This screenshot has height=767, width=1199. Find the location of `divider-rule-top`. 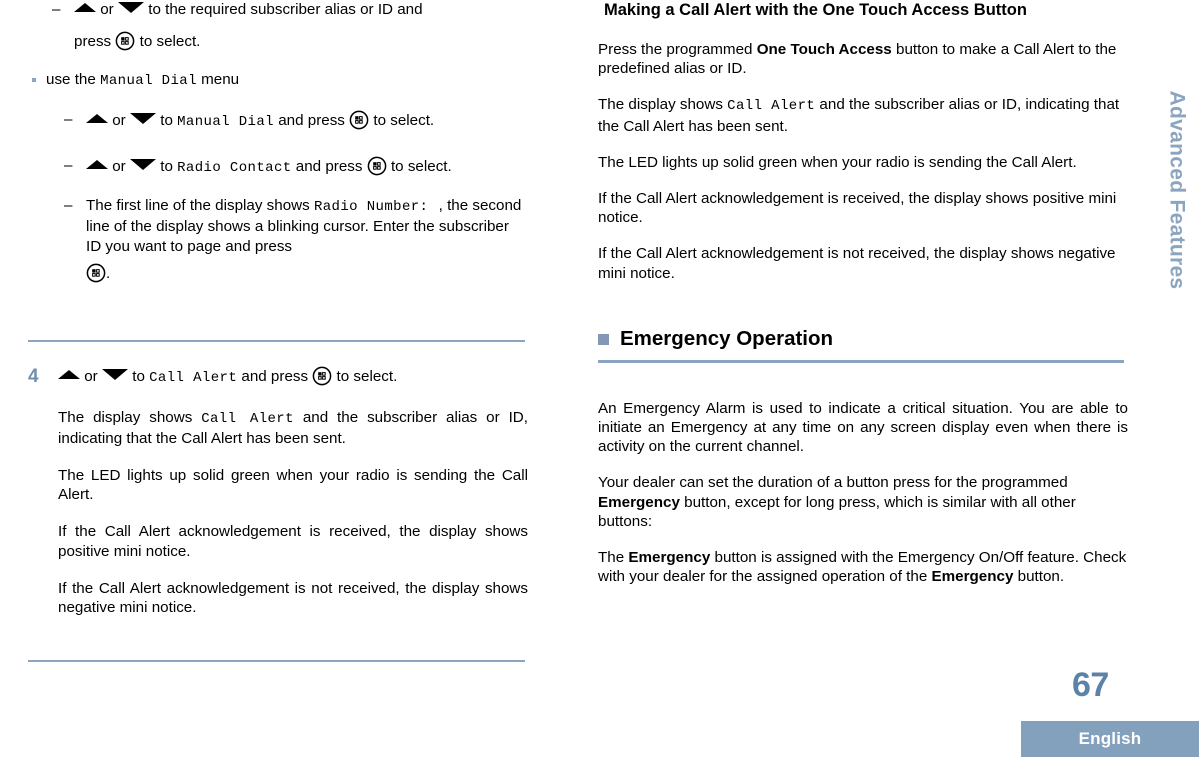

divider-rule-top is located at coordinates (276, 340).